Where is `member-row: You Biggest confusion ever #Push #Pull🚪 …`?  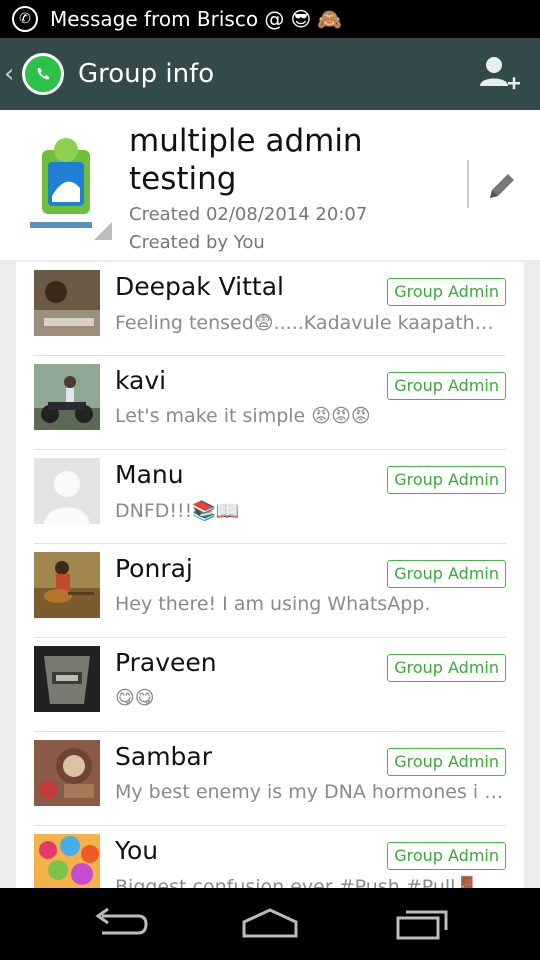
member-row: You Biggest confusion ever #Push #Pull🚪 … is located at coordinates (270, 857).